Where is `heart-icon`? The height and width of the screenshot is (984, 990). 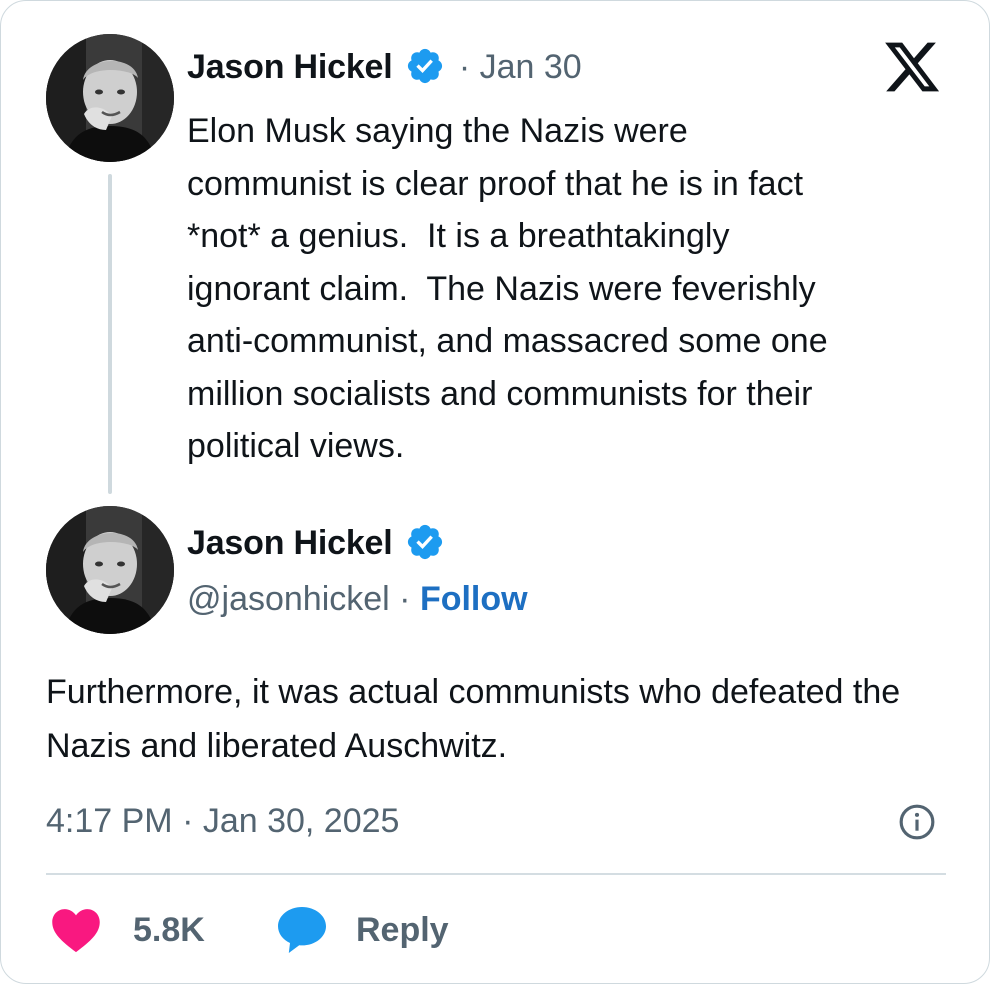
heart-icon is located at coordinates (76, 931).